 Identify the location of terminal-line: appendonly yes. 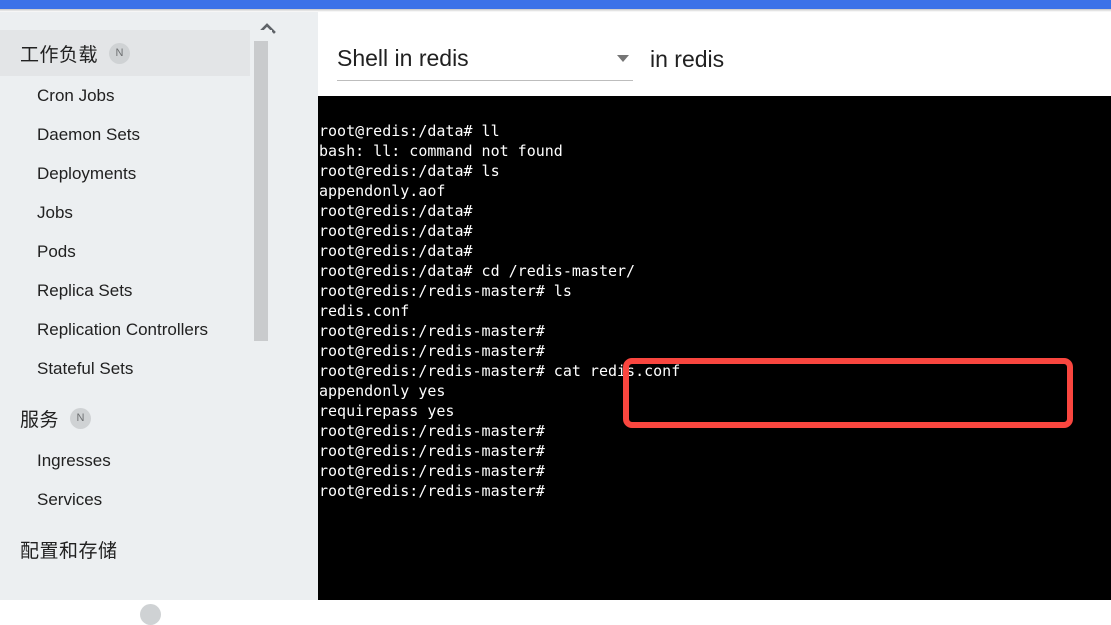
(382, 391).